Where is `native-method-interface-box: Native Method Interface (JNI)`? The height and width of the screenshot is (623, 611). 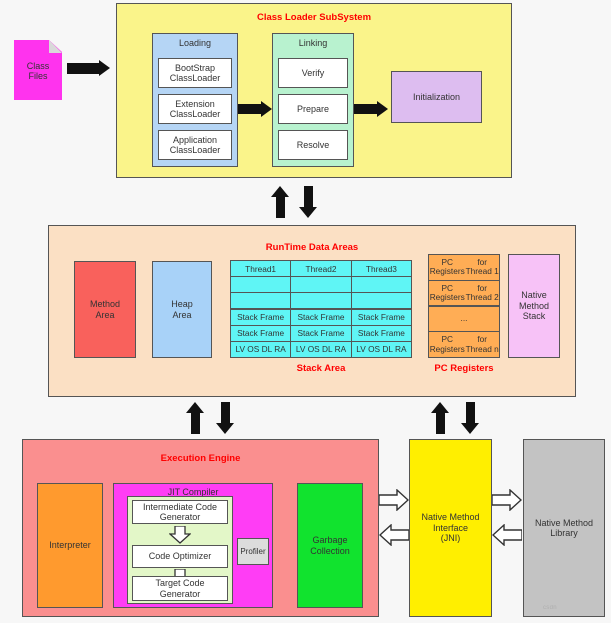 native-method-interface-box: Native Method Interface (JNI) is located at coordinates (450, 528).